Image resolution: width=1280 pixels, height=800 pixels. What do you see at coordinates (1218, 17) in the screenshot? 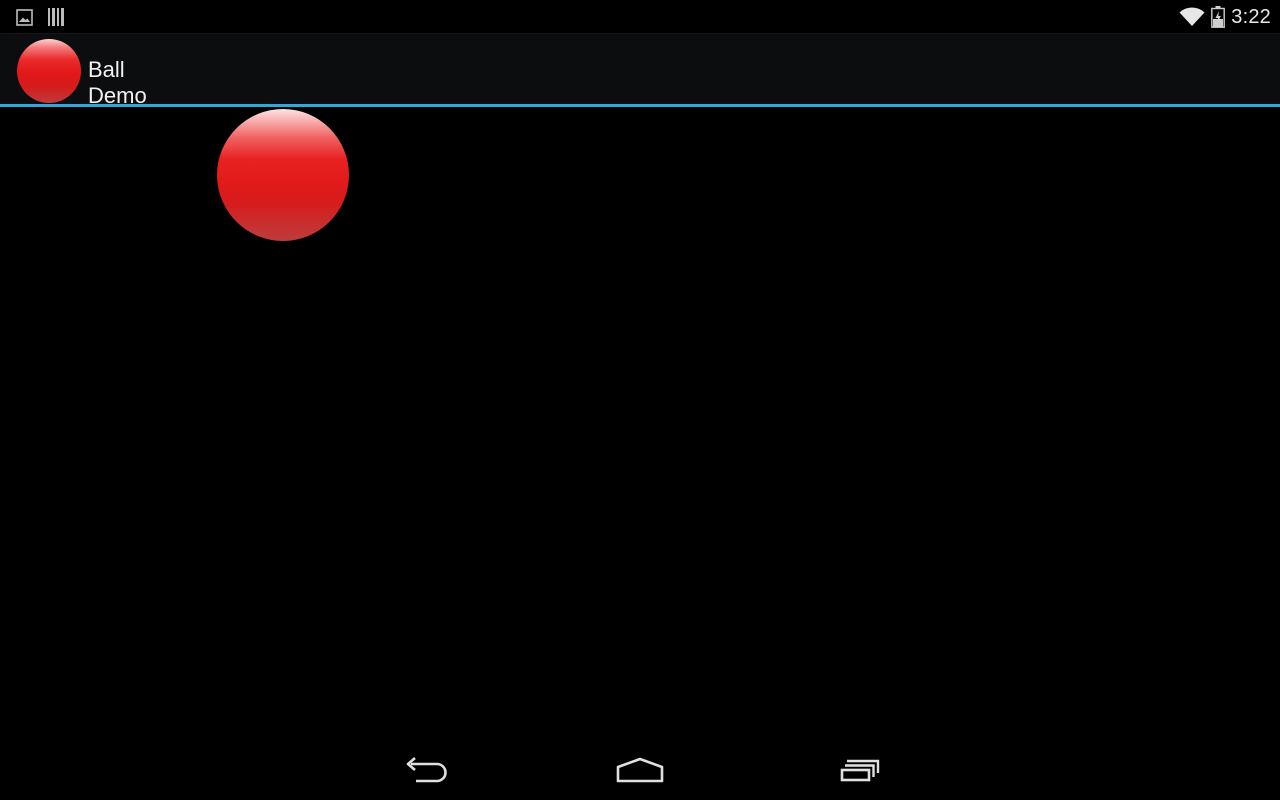
I see `battery-icon` at bounding box center [1218, 17].